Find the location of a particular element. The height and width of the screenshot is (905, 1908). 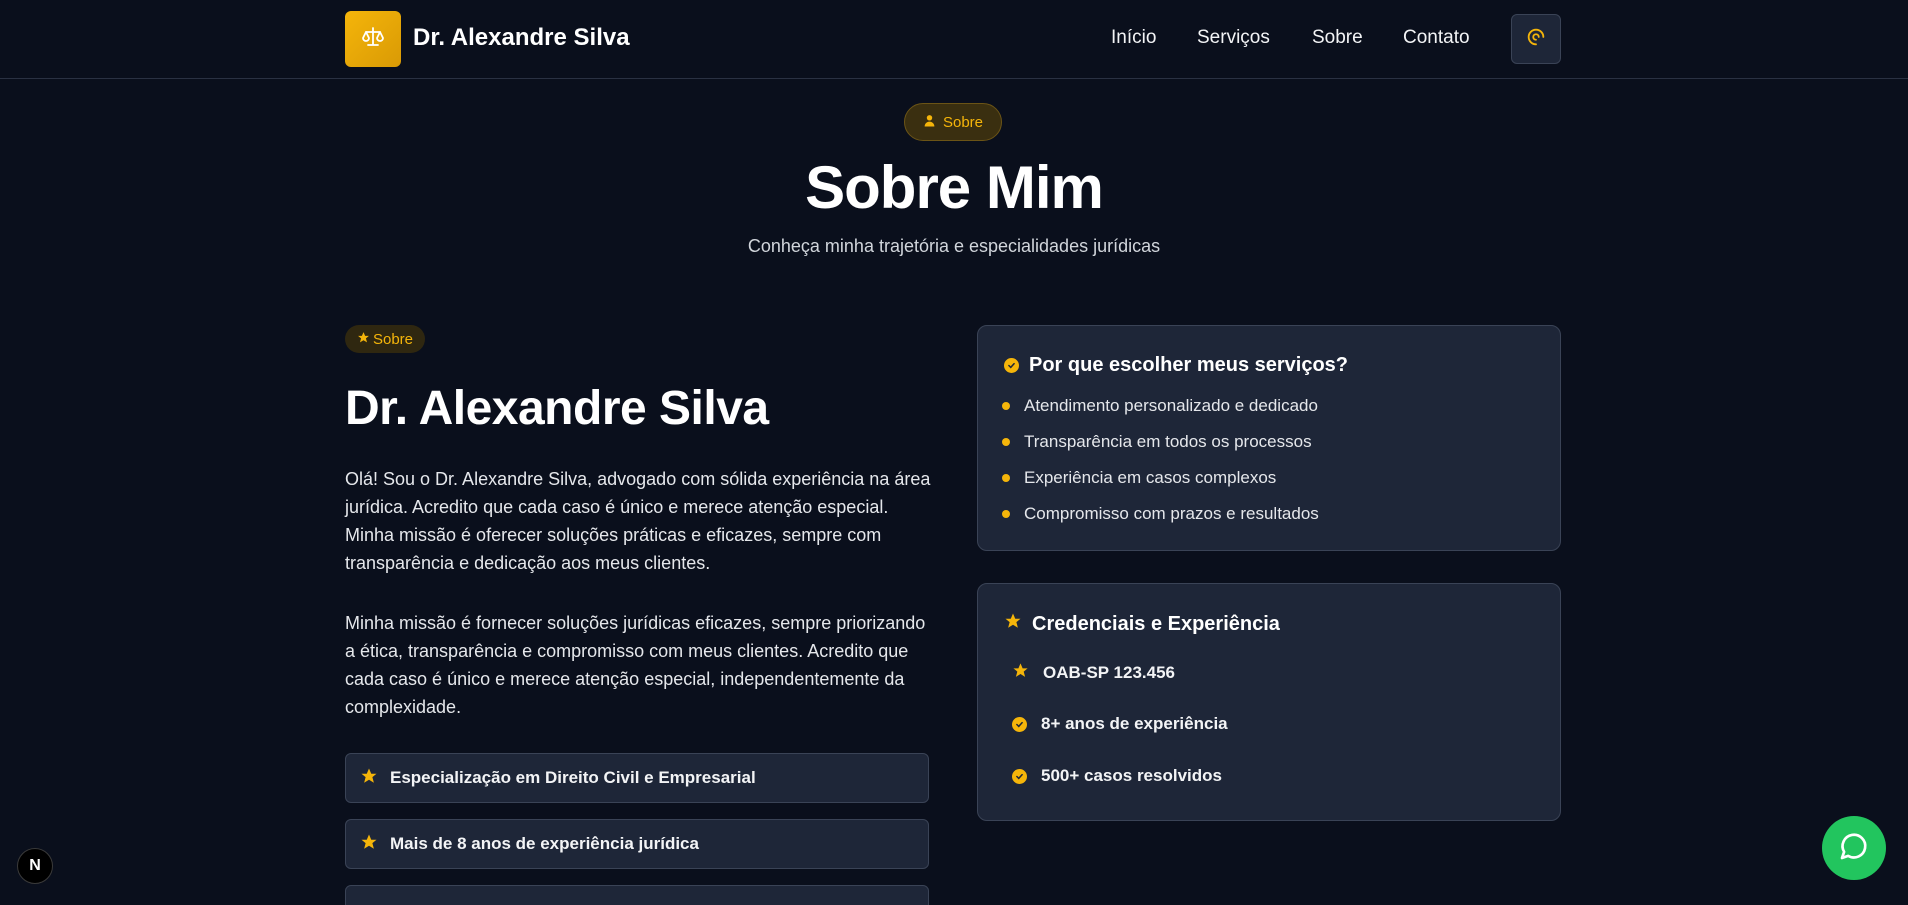

nav-inicio: Início is located at coordinates (1133, 38).